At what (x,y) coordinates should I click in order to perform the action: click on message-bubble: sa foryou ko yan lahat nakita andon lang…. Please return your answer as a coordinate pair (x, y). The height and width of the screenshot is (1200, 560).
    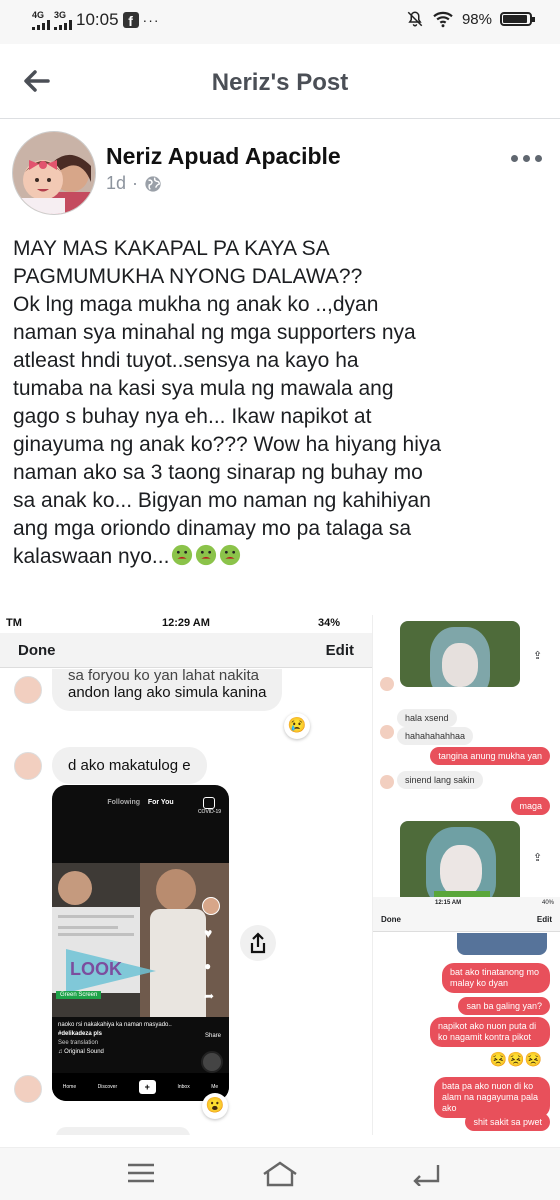
    Looking at the image, I should click on (167, 689).